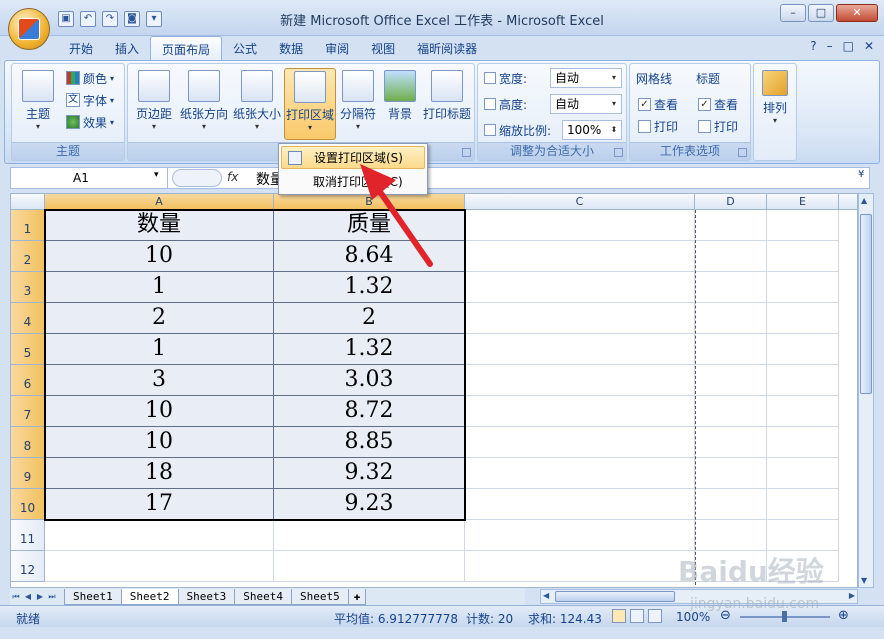  I want to click on tab-home: 开始, so click(81, 48).